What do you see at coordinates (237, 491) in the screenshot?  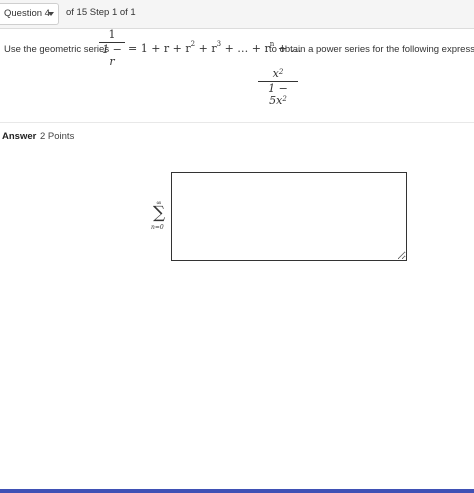 I see `bottom-accent-bar` at bounding box center [237, 491].